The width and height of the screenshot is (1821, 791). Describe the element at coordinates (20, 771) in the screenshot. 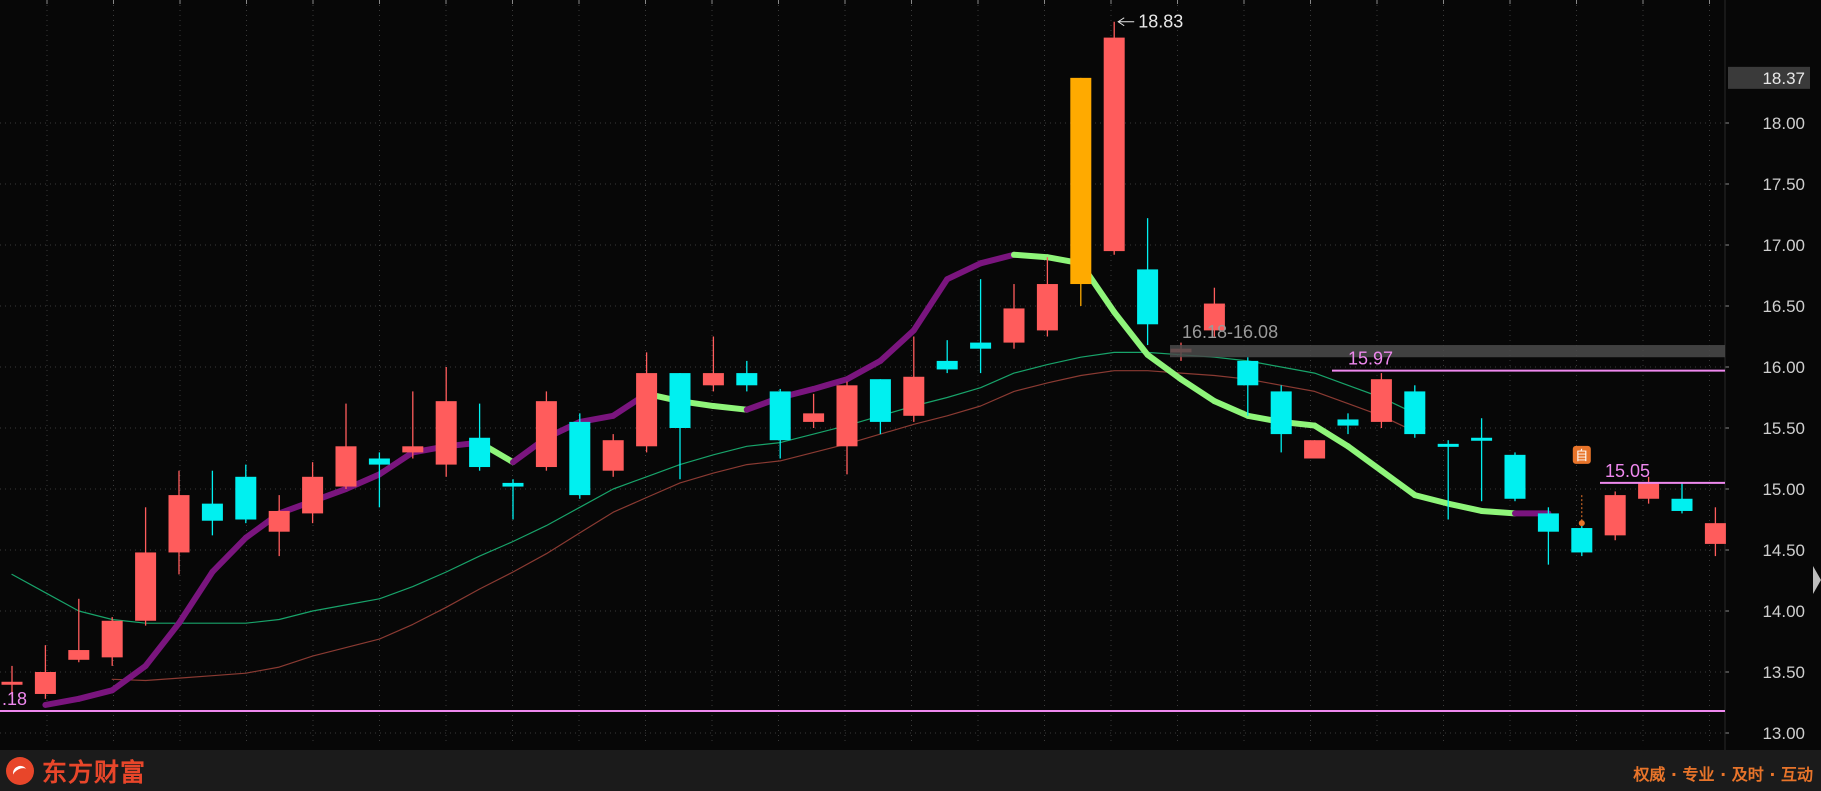

I see `eastmoney-logo-icon` at that location.